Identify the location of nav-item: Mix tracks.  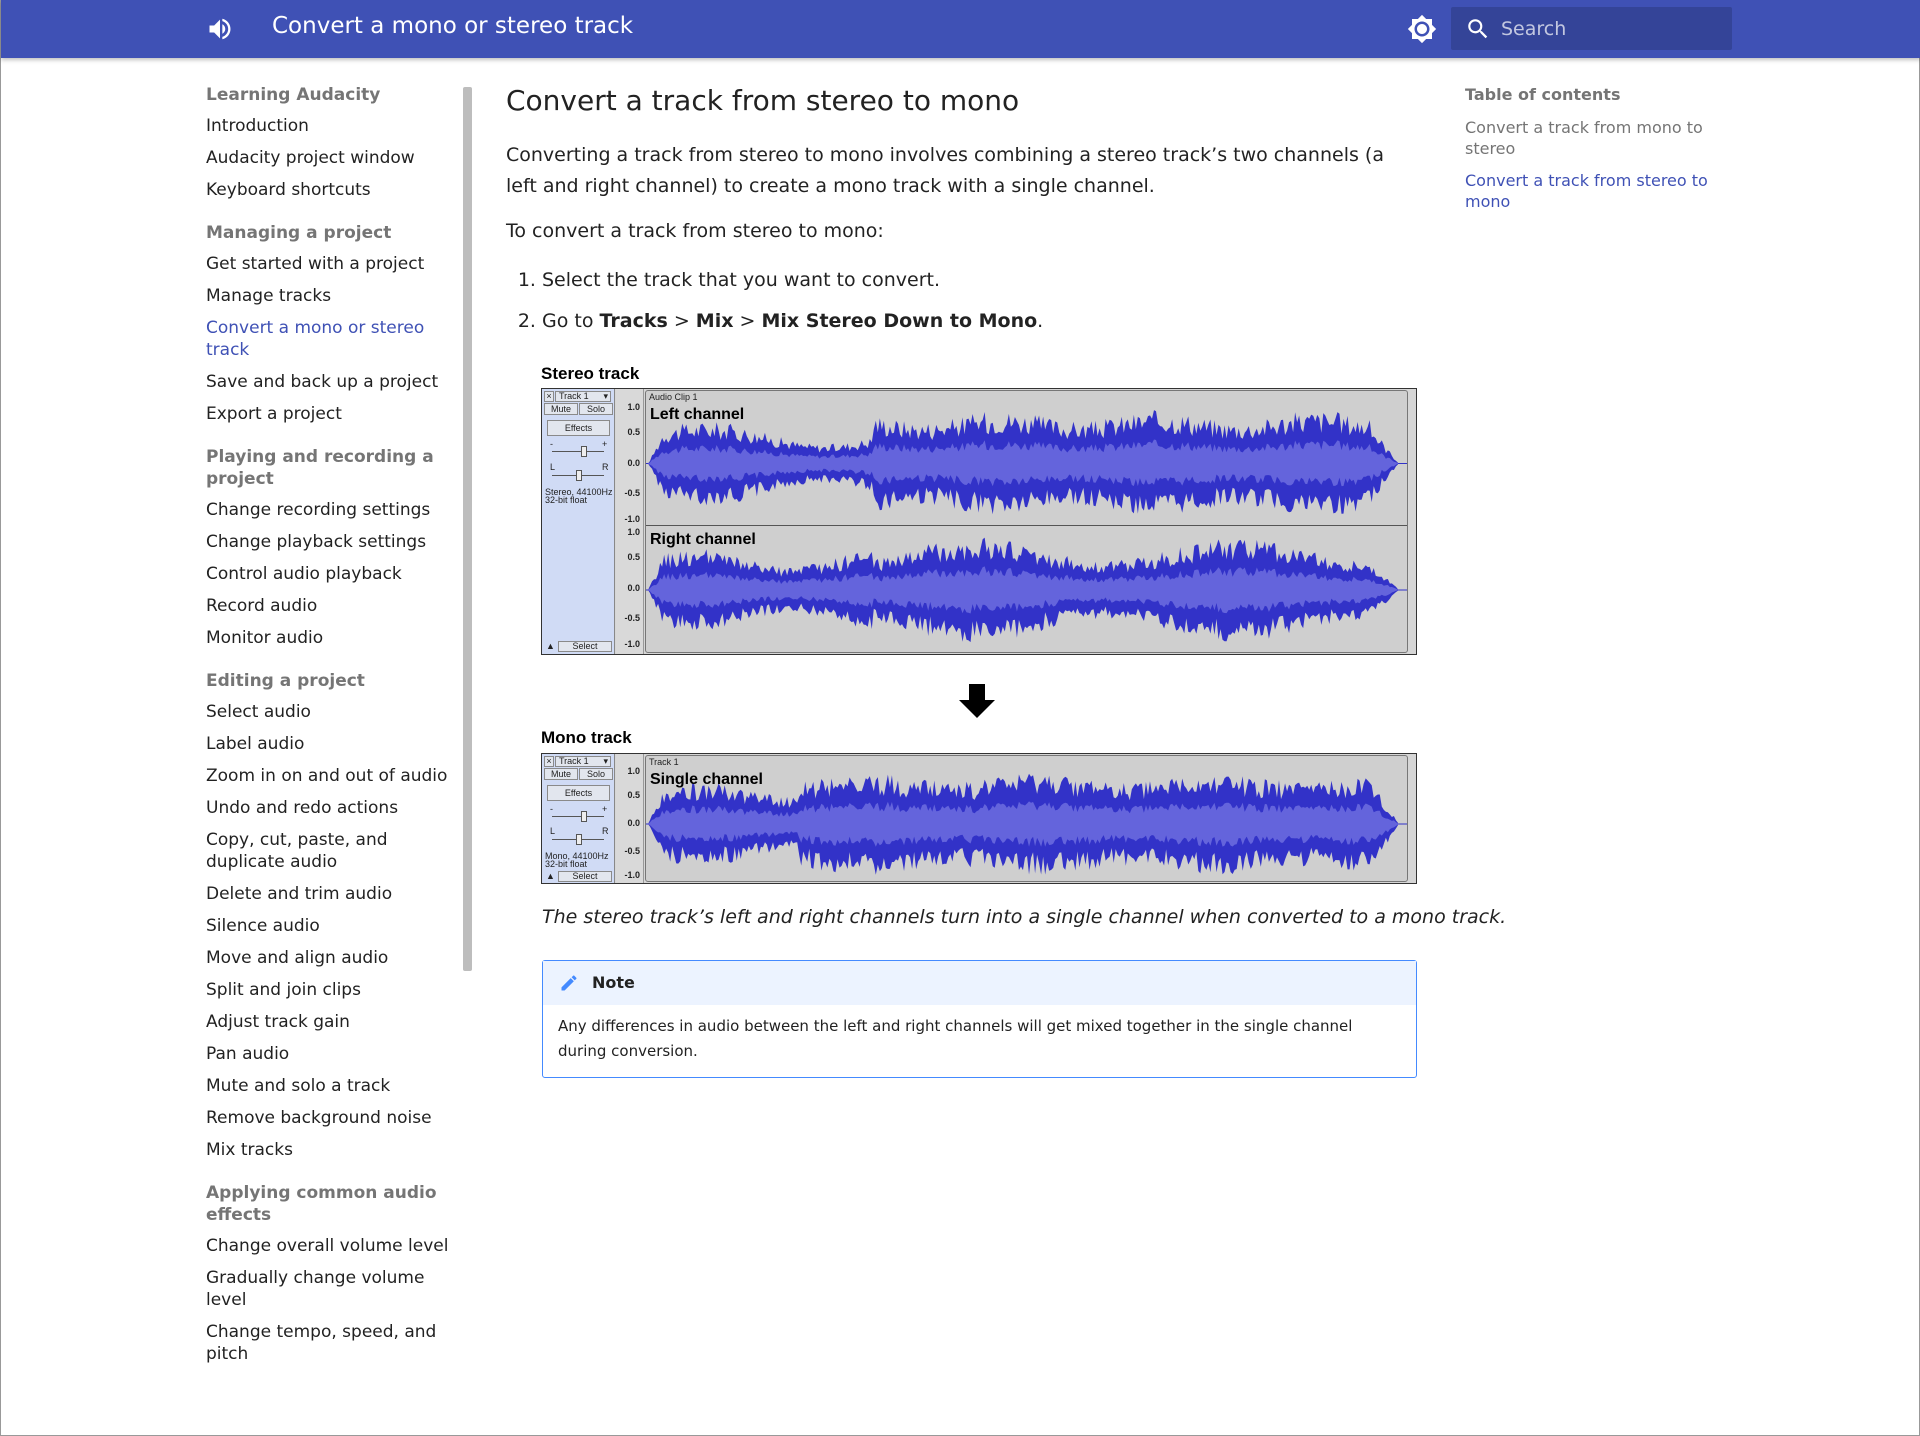
(331, 1150).